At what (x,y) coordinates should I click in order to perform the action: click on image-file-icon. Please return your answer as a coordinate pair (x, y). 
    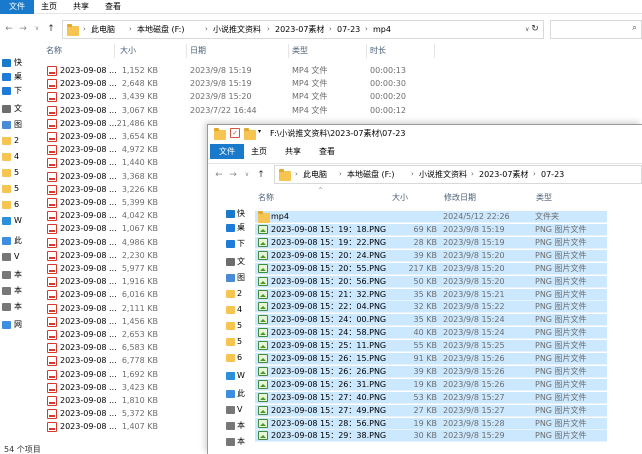
    Looking at the image, I should click on (263, 320).